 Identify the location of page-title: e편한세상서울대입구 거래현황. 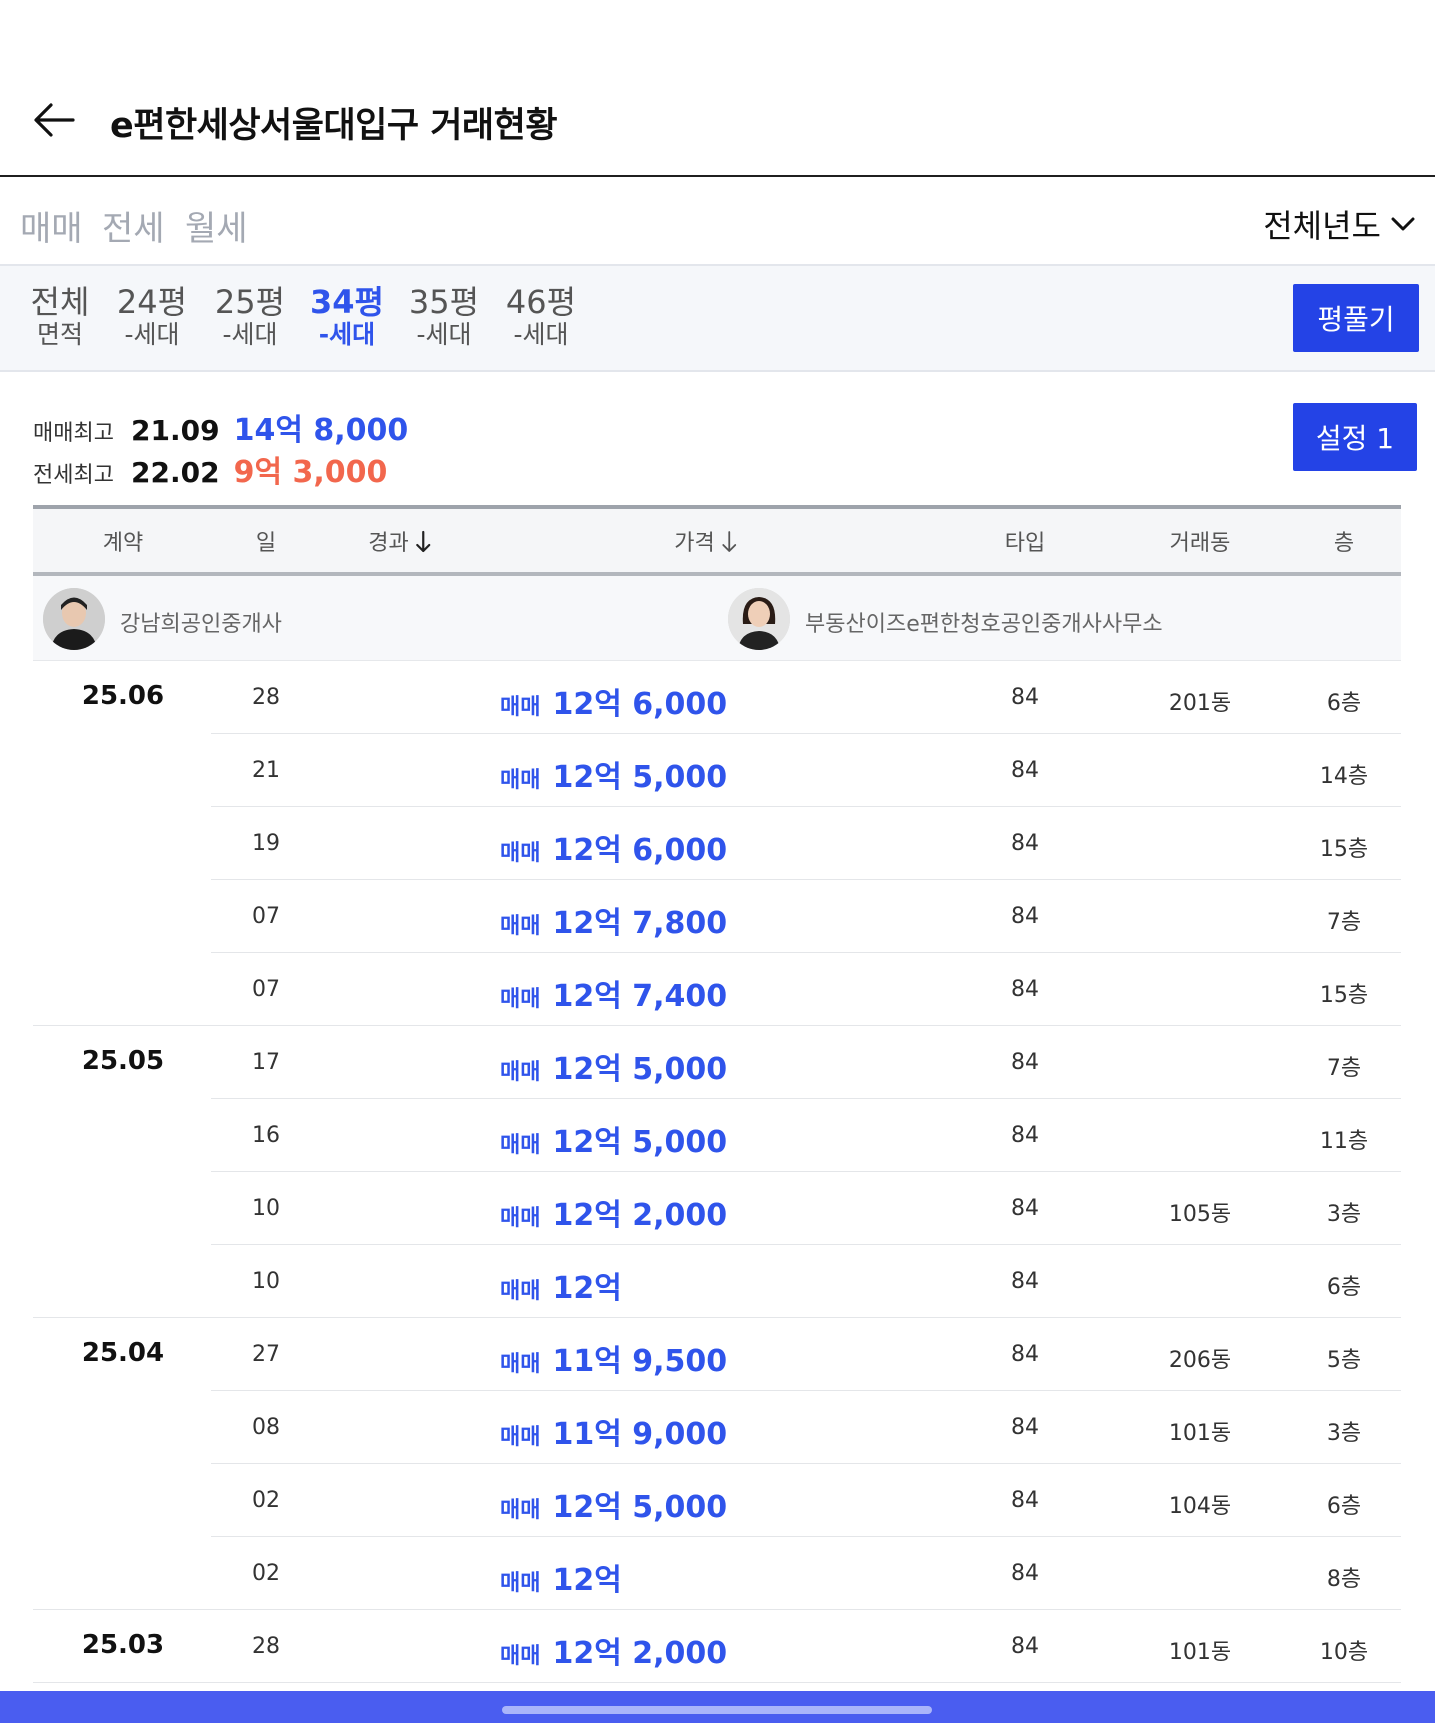
(334, 126).